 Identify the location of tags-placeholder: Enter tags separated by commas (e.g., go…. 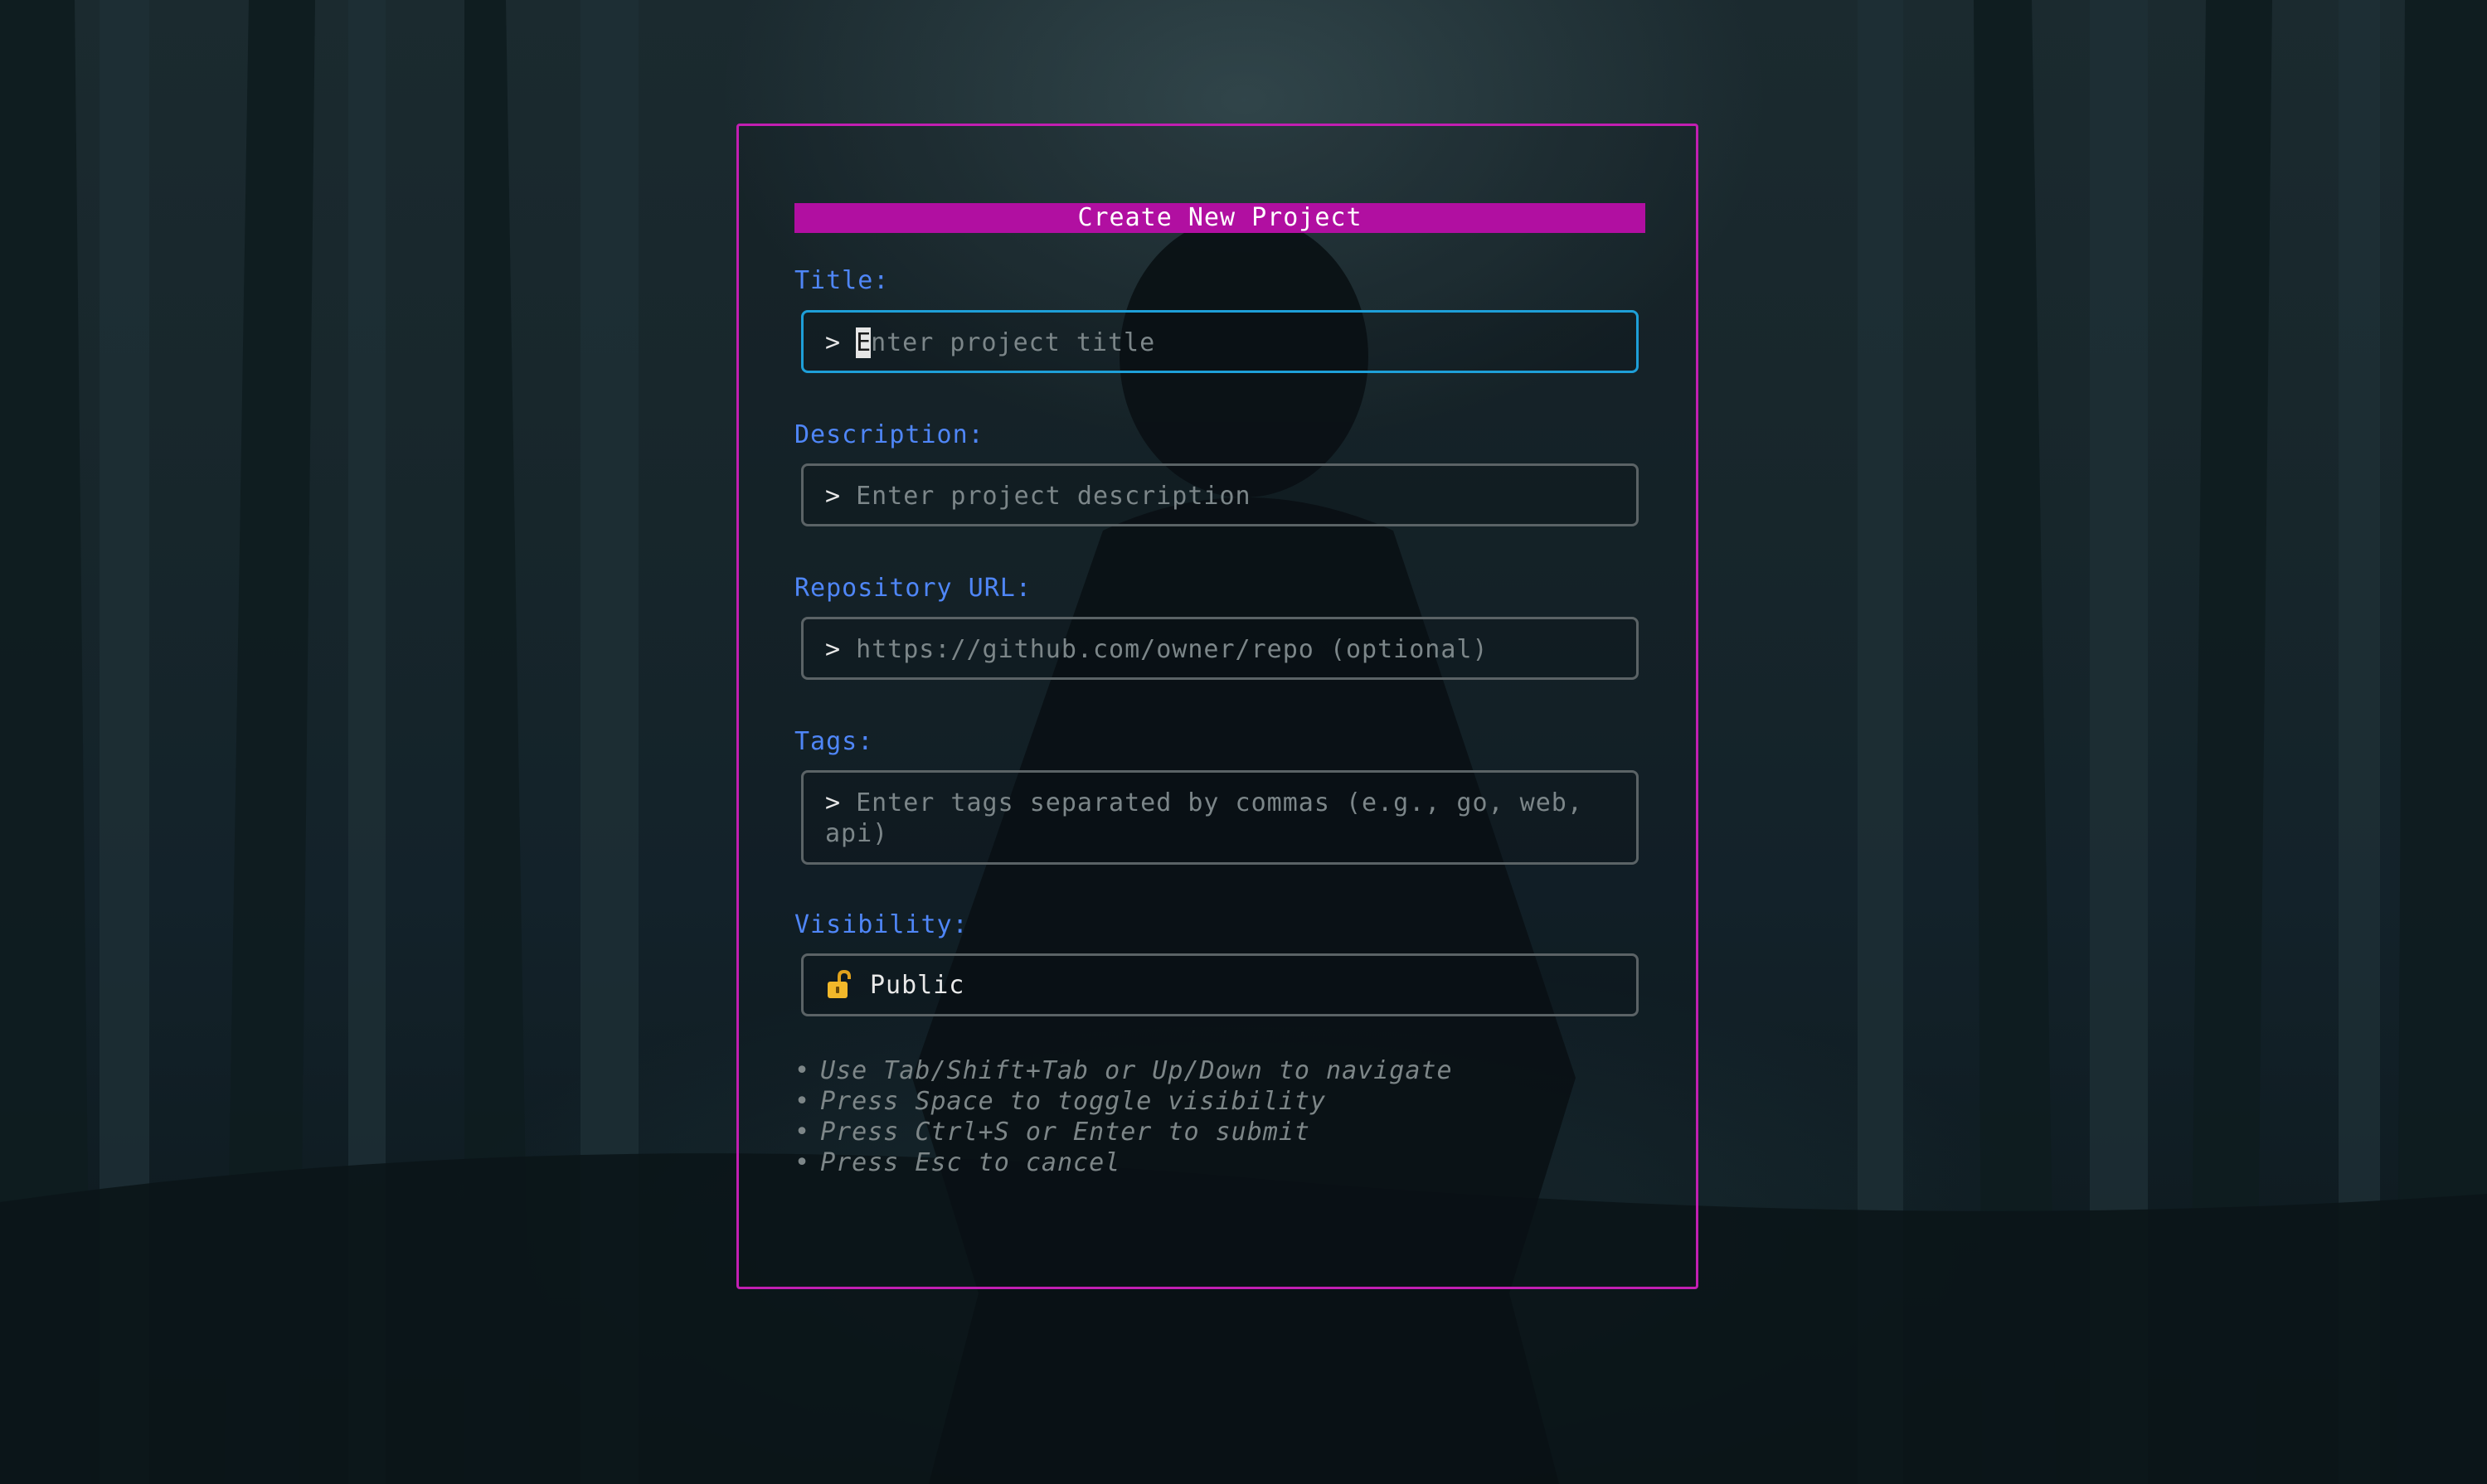
(1204, 818).